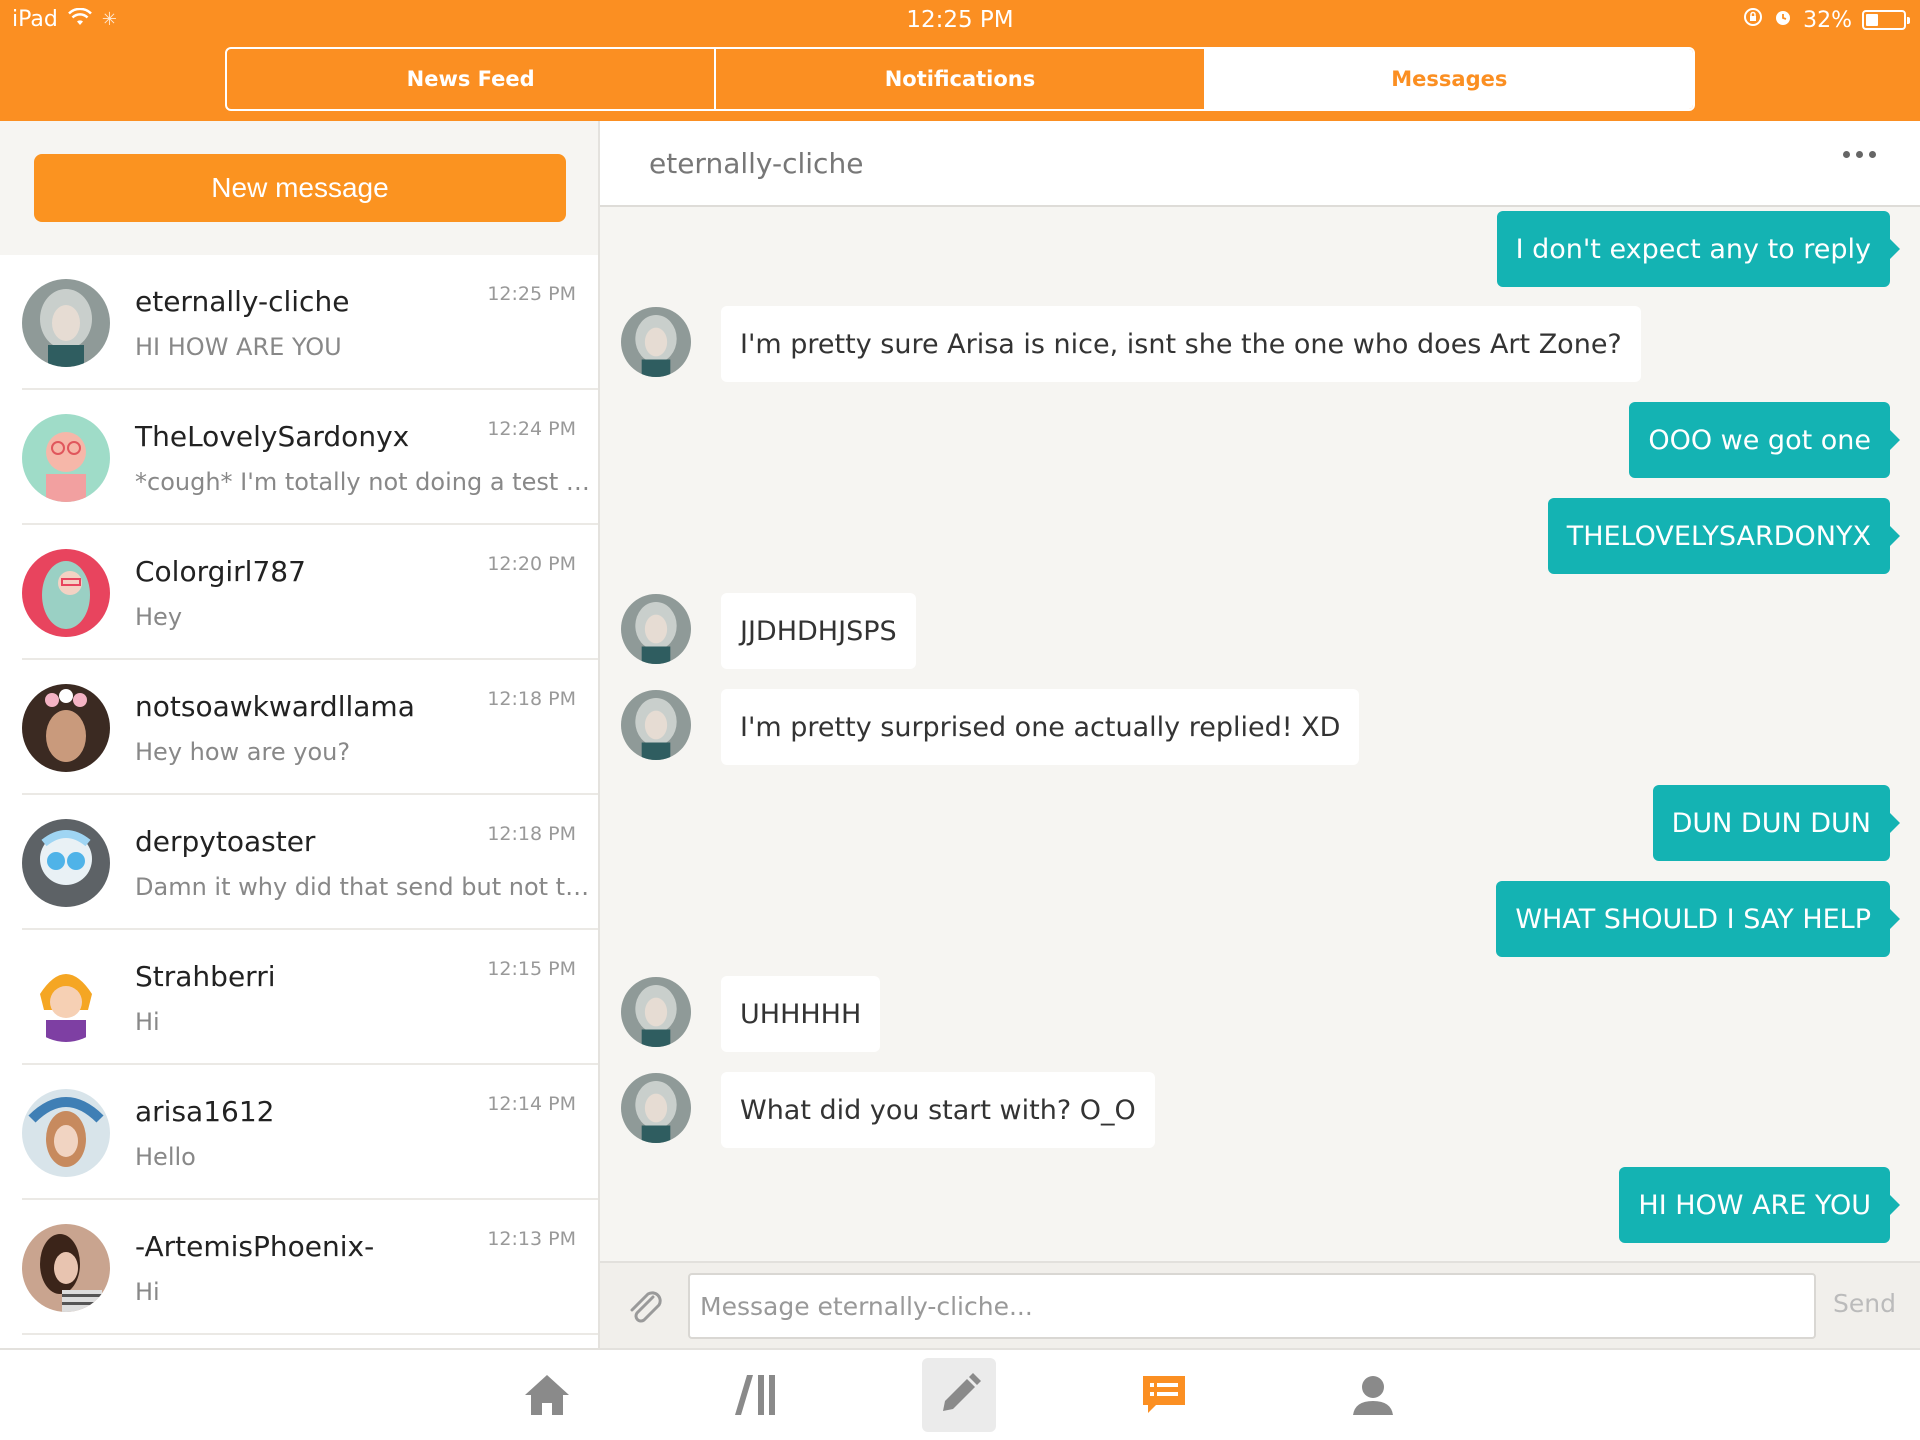 The height and width of the screenshot is (1440, 1920). What do you see at coordinates (205, 976) in the screenshot?
I see `conversation-name: Strahberri` at bounding box center [205, 976].